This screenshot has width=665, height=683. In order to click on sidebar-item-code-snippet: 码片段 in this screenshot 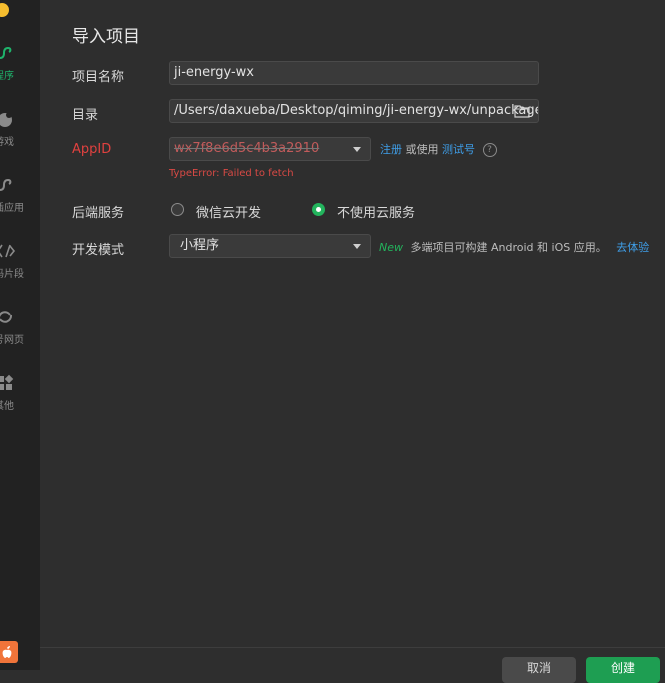, I will do `click(20, 270)`.